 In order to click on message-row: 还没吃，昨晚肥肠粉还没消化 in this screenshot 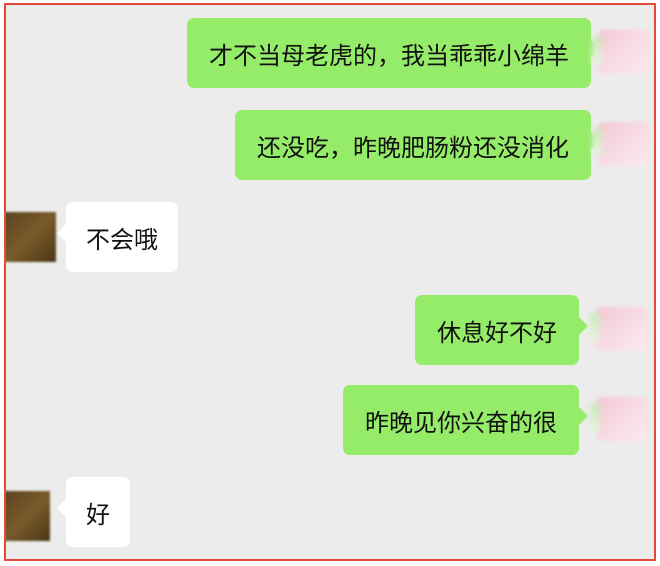, I will do `click(330, 145)`.